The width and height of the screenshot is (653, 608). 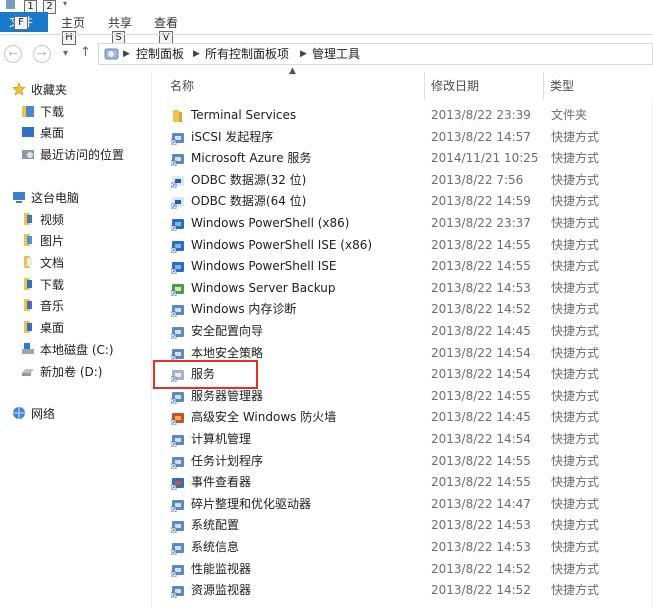 I want to click on nav-item-pc-downloads: 下载, so click(x=42, y=285).